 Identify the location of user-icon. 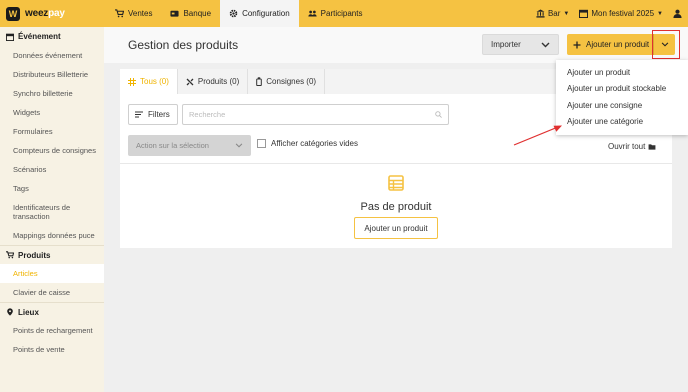
(677, 13).